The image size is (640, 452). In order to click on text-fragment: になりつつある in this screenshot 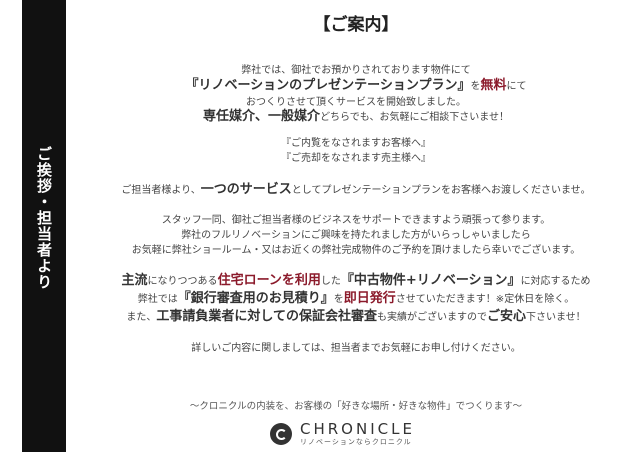, I will do `click(182, 281)`.